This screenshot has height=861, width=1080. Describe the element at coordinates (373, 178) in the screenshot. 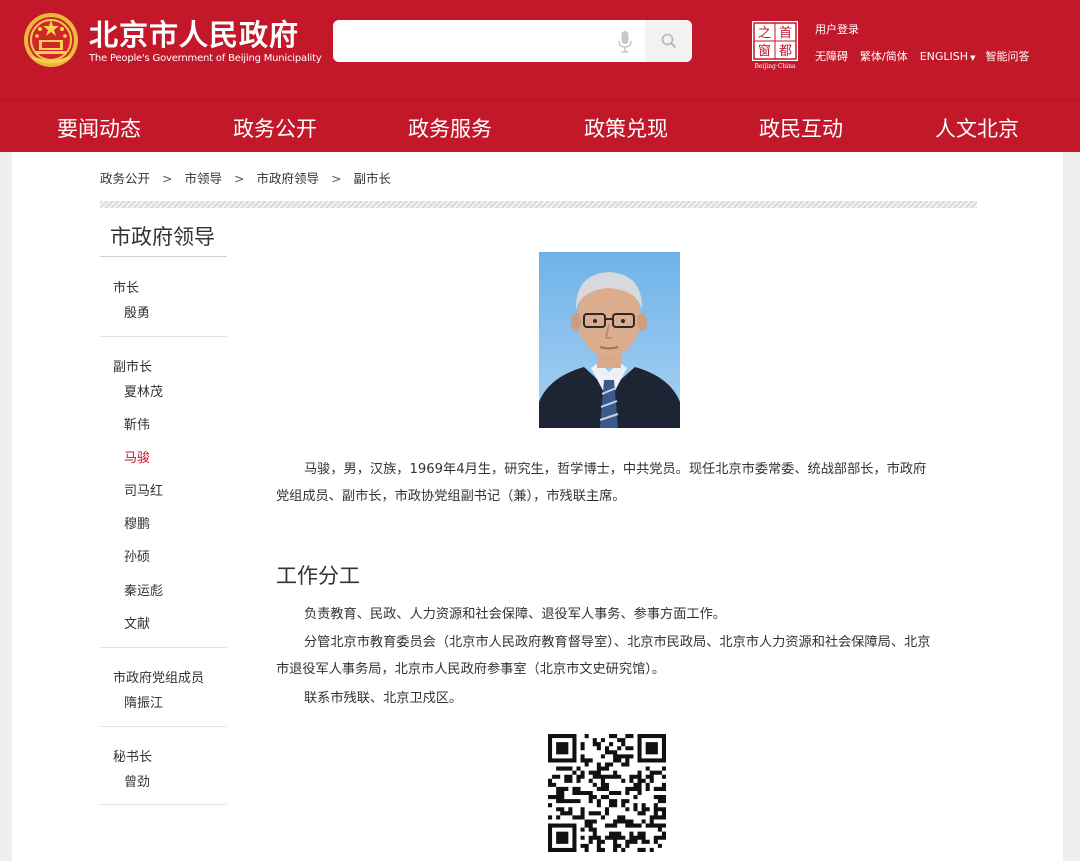

I see `breadcrumb-item: 副市长` at that location.